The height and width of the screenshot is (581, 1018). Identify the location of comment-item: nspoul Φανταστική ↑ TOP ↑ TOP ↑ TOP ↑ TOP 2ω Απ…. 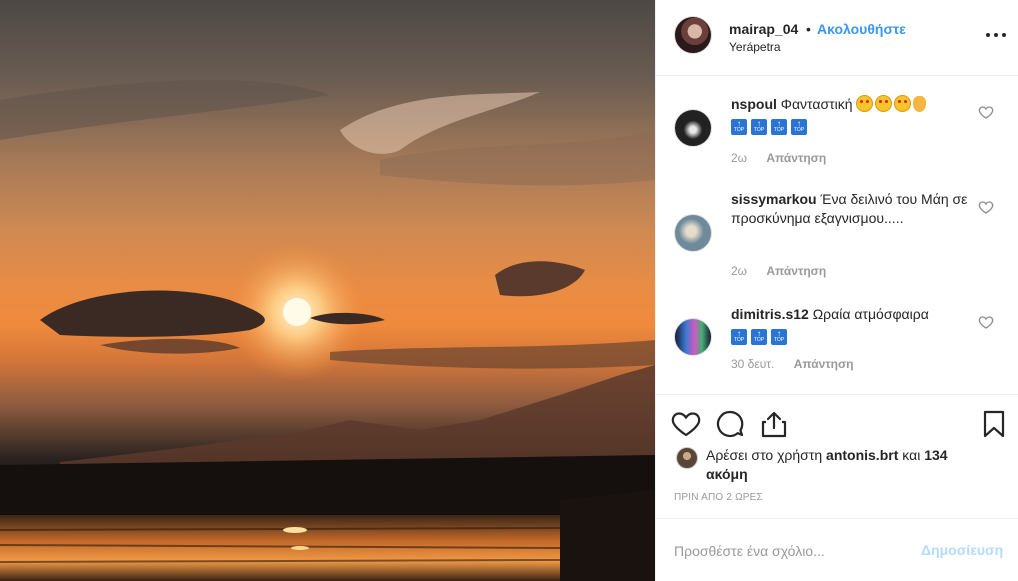
(837, 135).